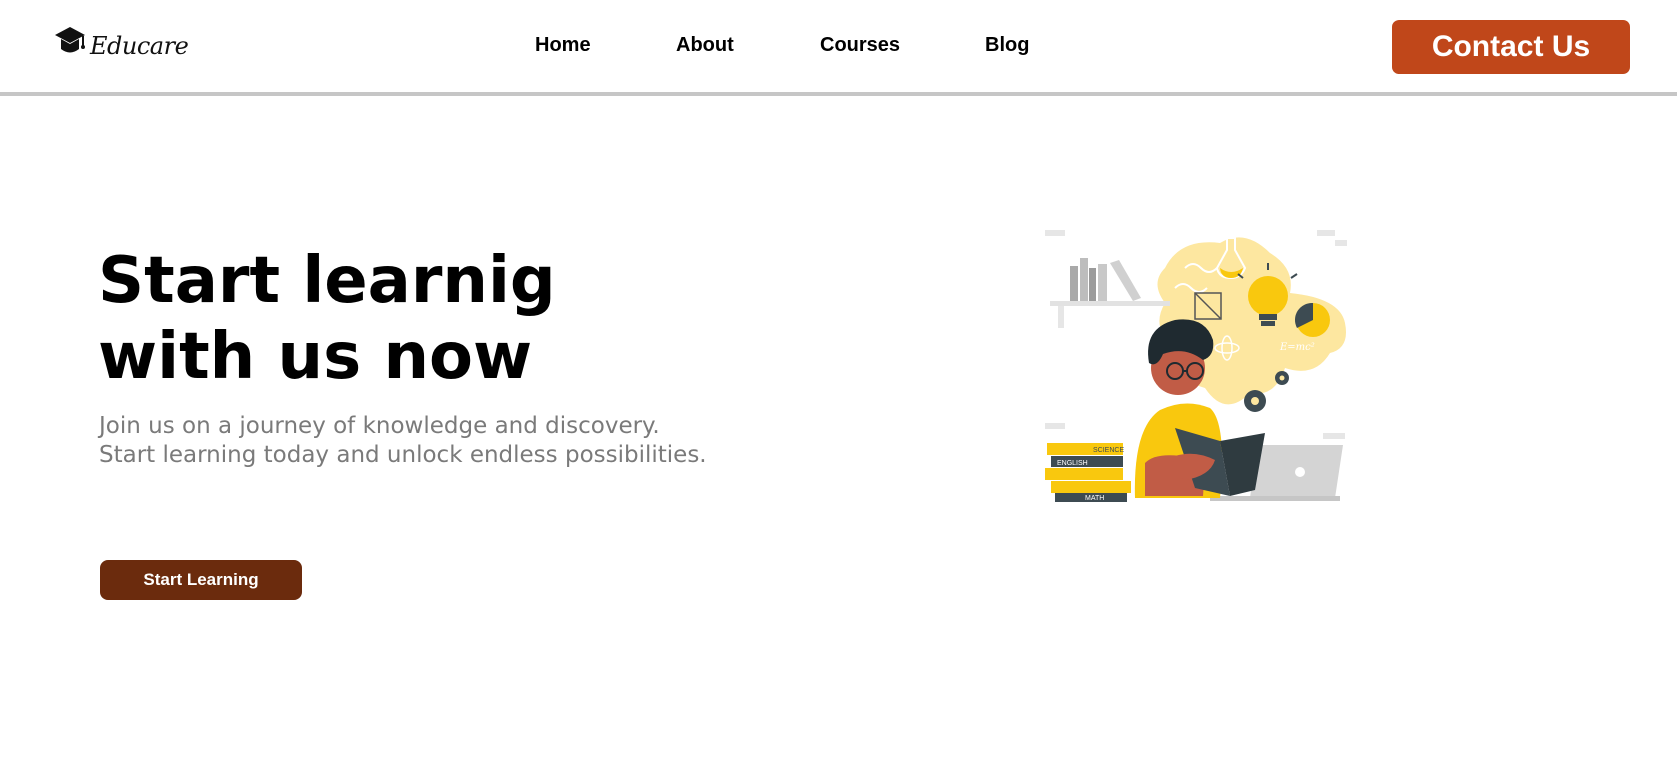  Describe the element at coordinates (705, 45) in the screenshot. I see `nav-link-about: About` at that location.